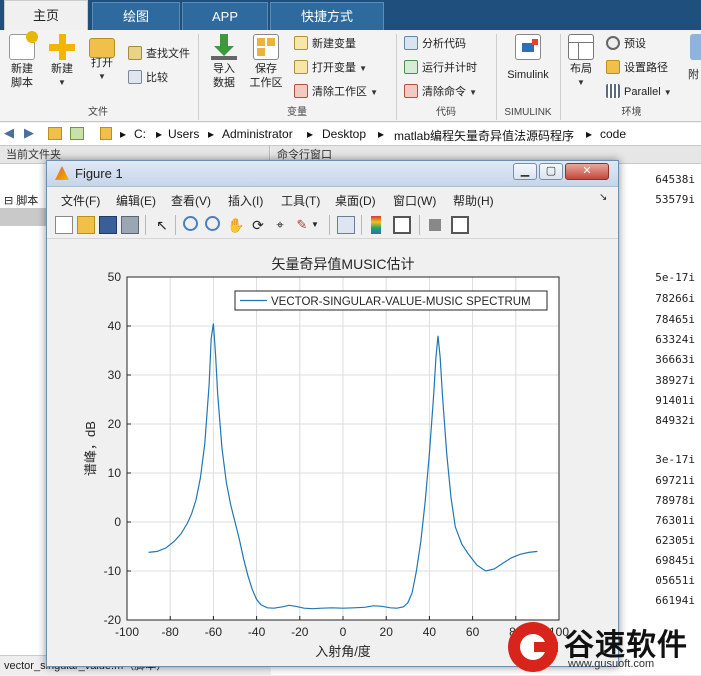 This screenshot has height=676, width=701. I want to click on legend-icon, so click(402, 225).